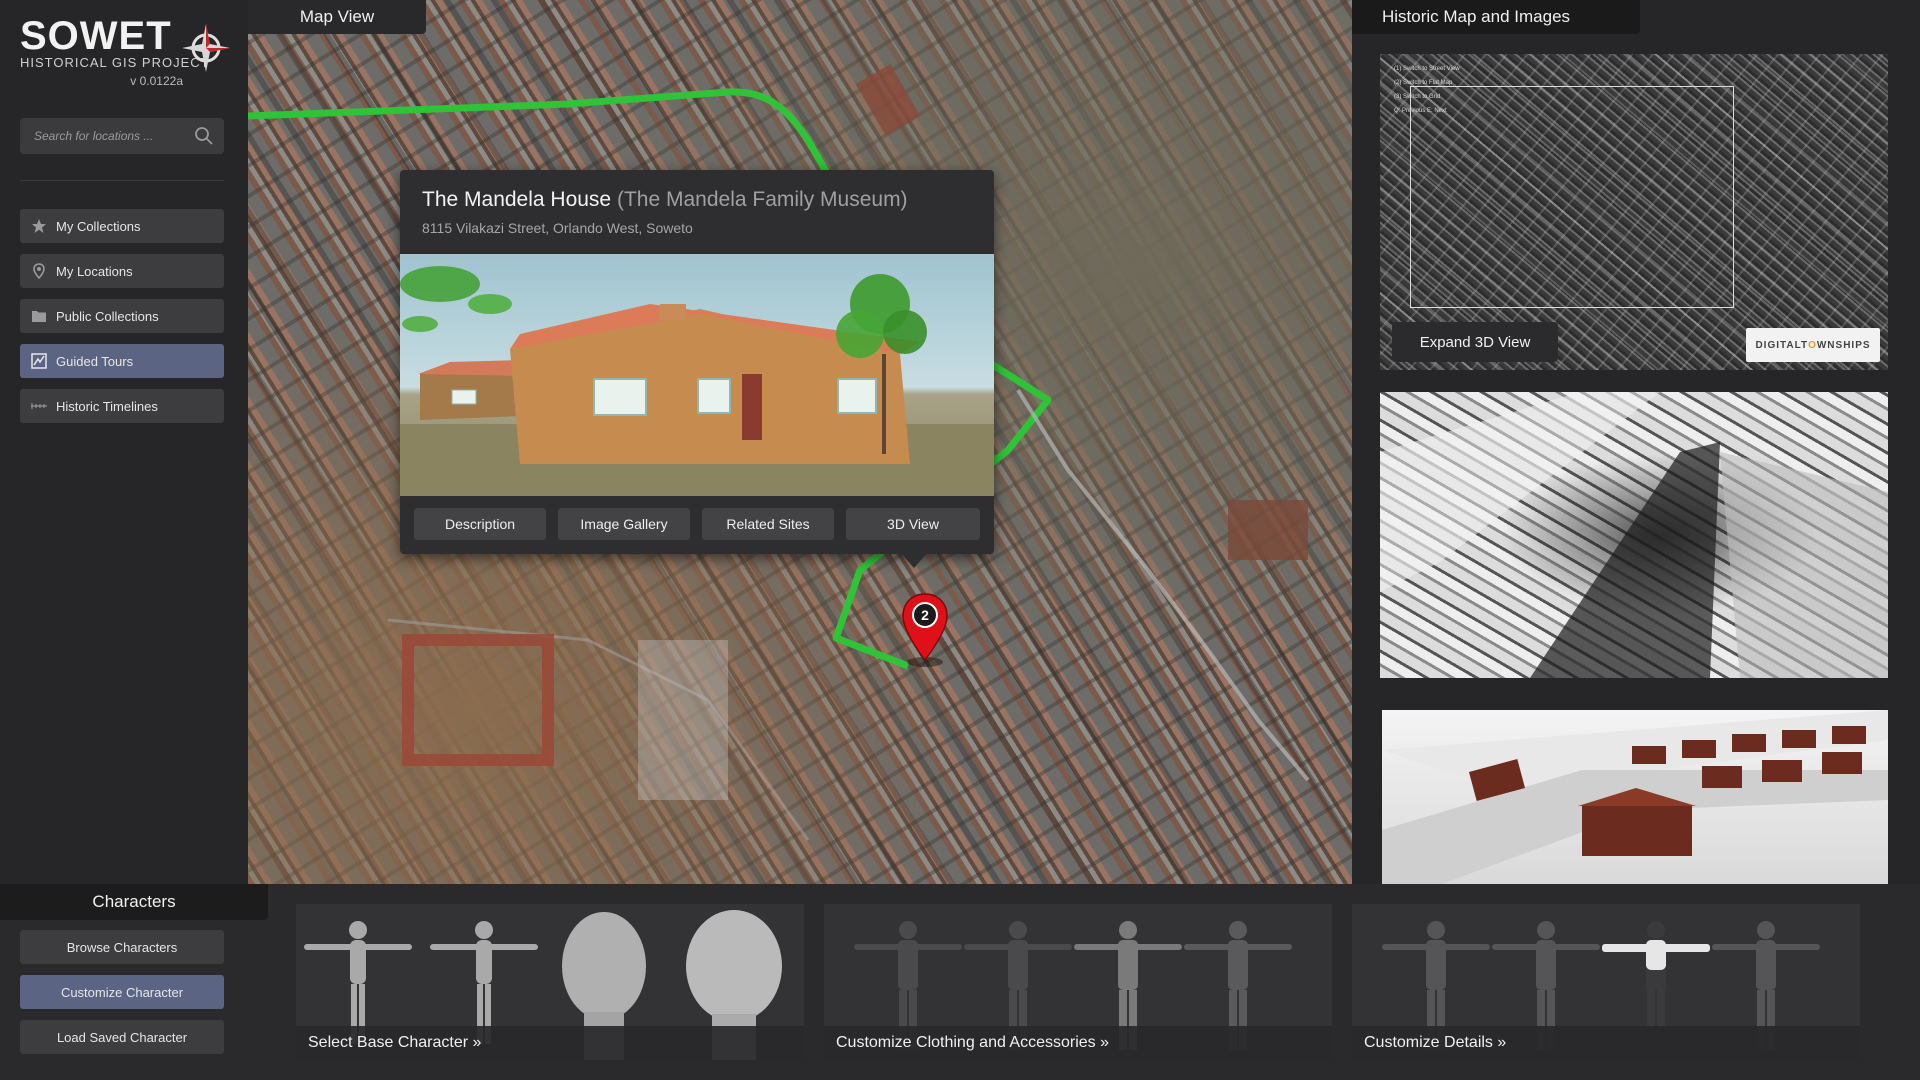  I want to click on sidebar-item-label: Historic Timelines, so click(107, 406).